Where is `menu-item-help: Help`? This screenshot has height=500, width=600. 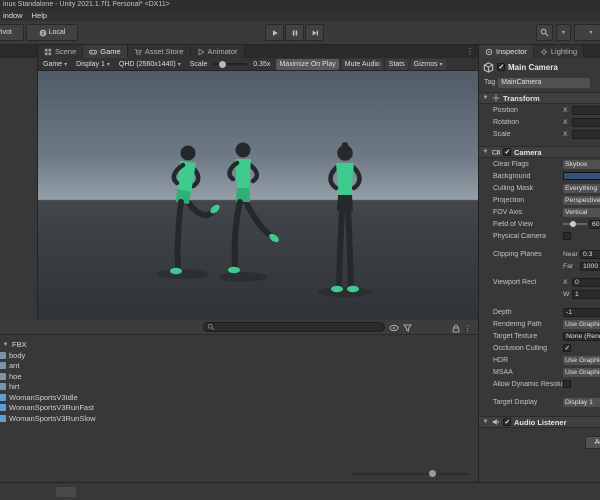 menu-item-help: Help is located at coordinates (41, 15).